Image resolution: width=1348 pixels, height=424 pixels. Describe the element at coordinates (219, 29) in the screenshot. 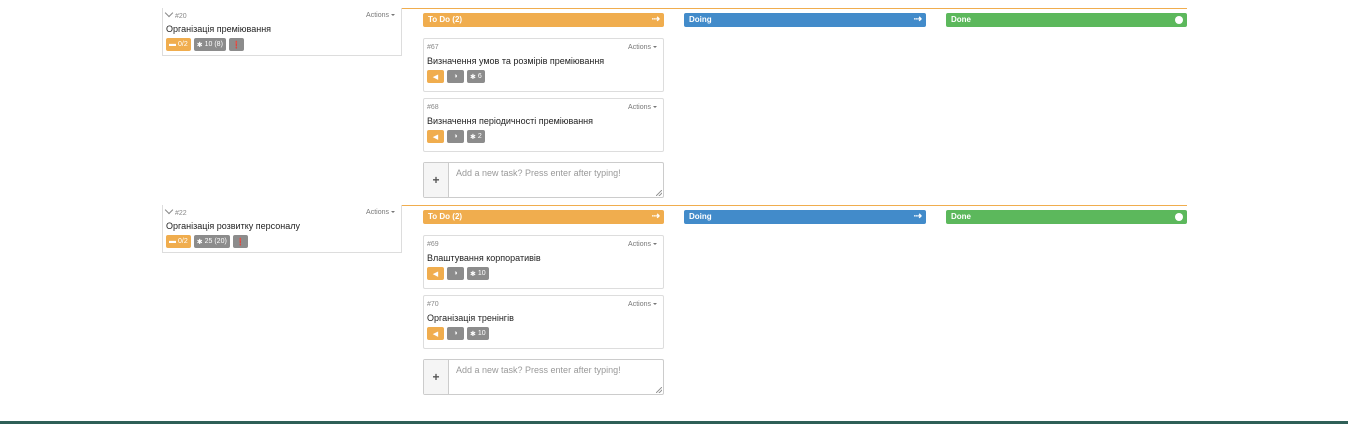

I see `story-title: Організація преміювання` at that location.